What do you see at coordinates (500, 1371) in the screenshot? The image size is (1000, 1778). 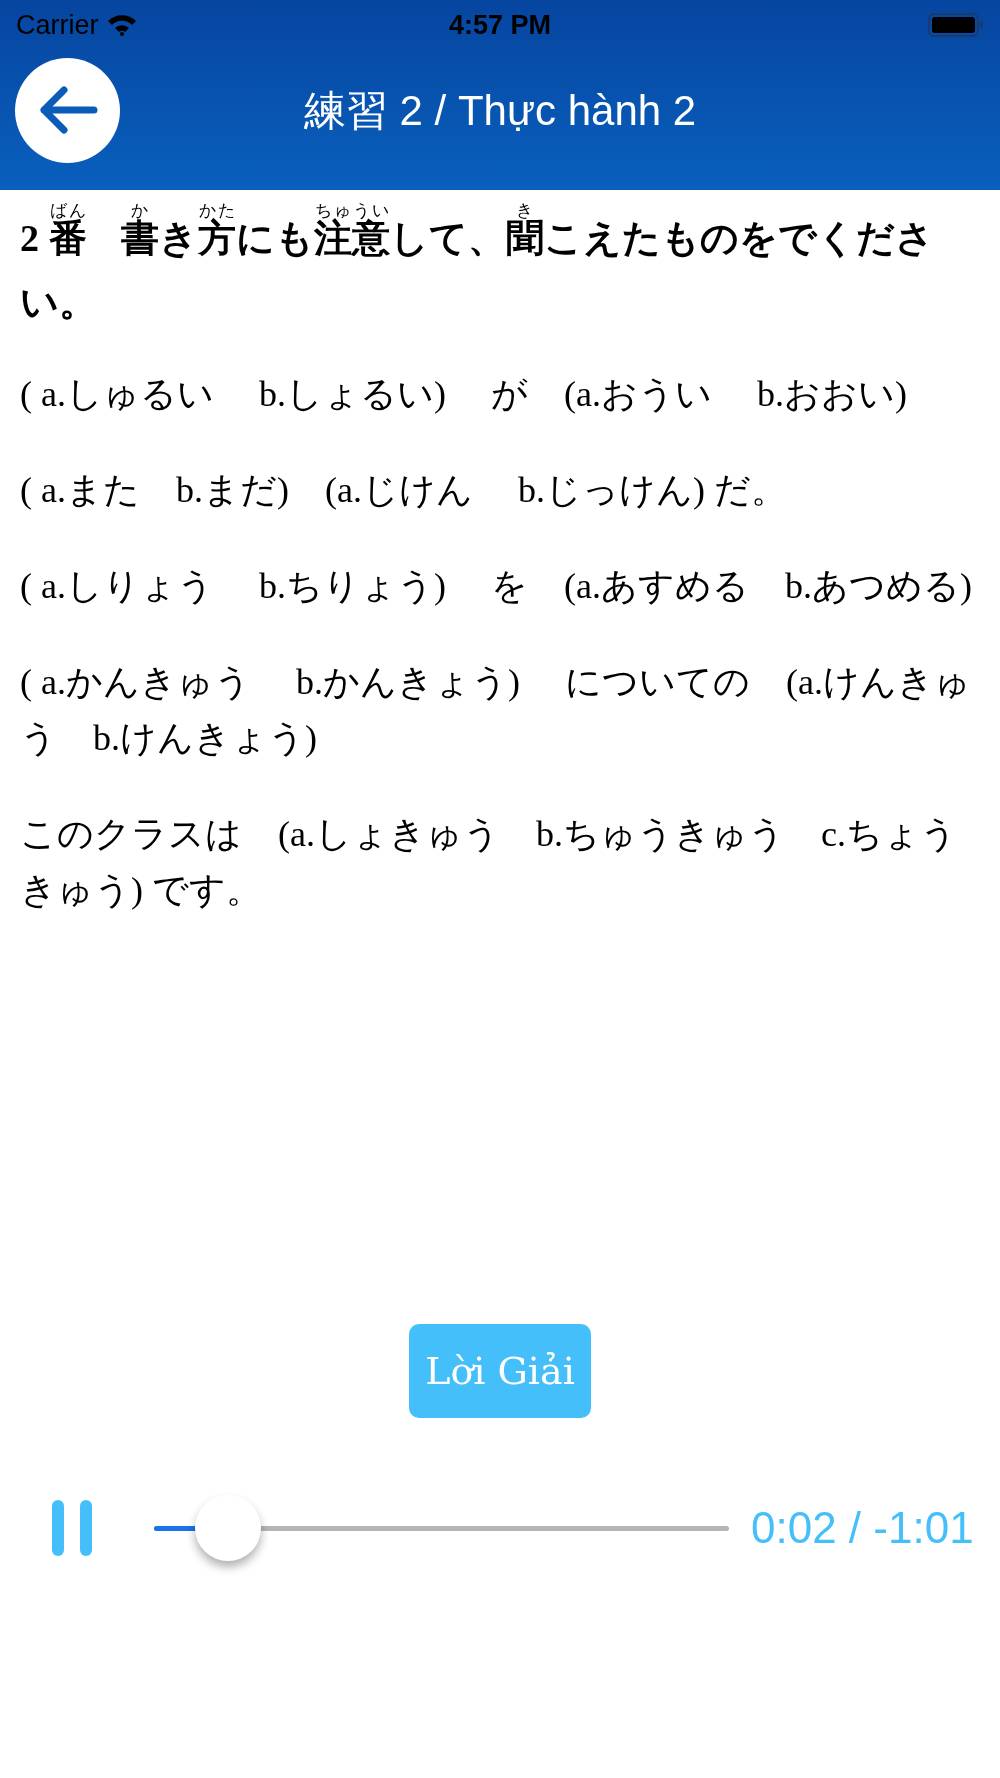 I see `solution-button: Lời Giải` at bounding box center [500, 1371].